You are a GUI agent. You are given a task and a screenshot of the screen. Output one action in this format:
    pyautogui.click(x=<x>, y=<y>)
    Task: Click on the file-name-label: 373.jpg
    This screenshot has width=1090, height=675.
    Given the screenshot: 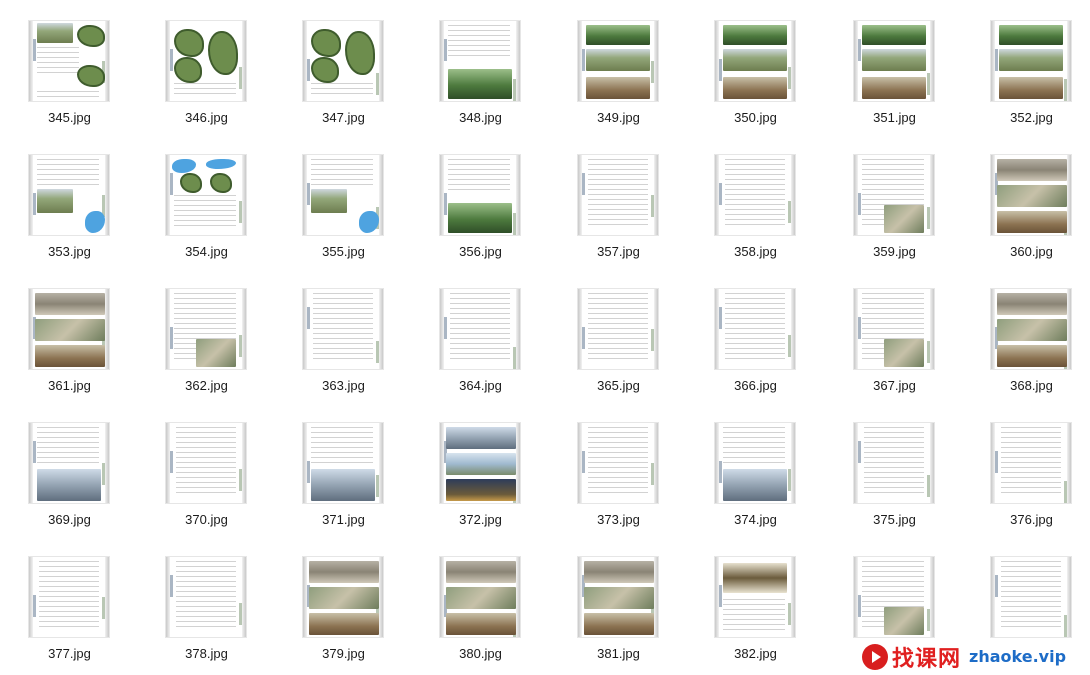 What is the action you would take?
    pyautogui.click(x=618, y=519)
    